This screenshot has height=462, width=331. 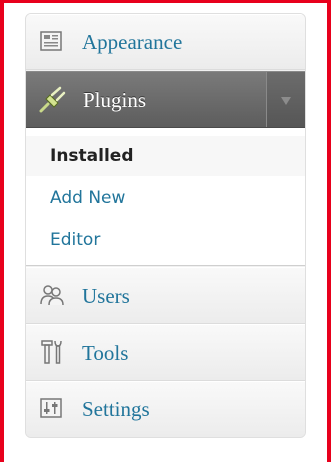 I want to click on menu-item-settings: Settings, so click(x=165, y=409).